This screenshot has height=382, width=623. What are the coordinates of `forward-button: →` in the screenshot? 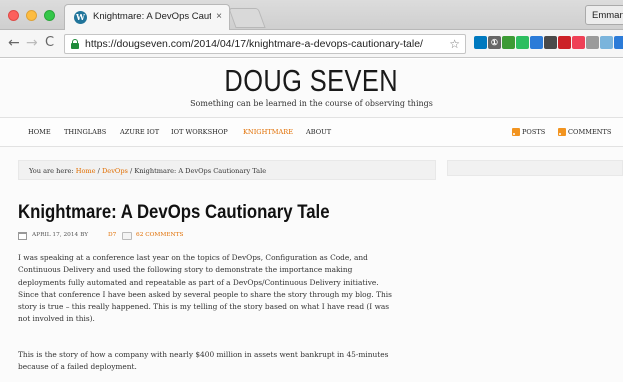 It's located at (32, 43).